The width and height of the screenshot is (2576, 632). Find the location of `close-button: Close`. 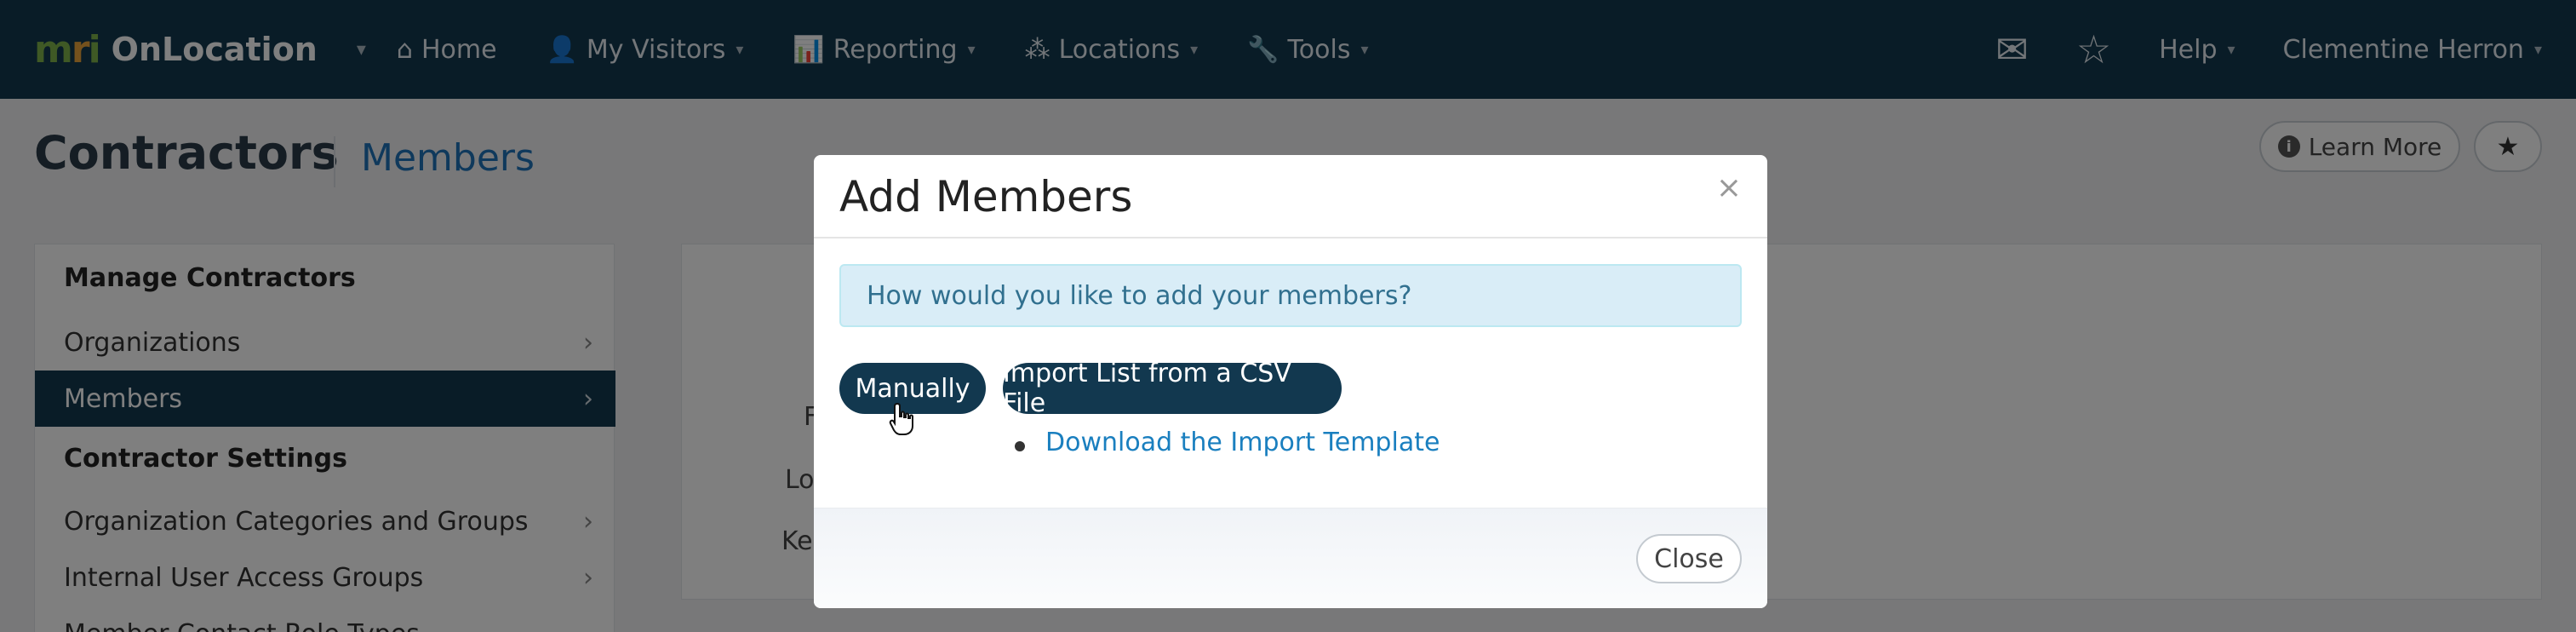

close-button: Close is located at coordinates (1689, 558).